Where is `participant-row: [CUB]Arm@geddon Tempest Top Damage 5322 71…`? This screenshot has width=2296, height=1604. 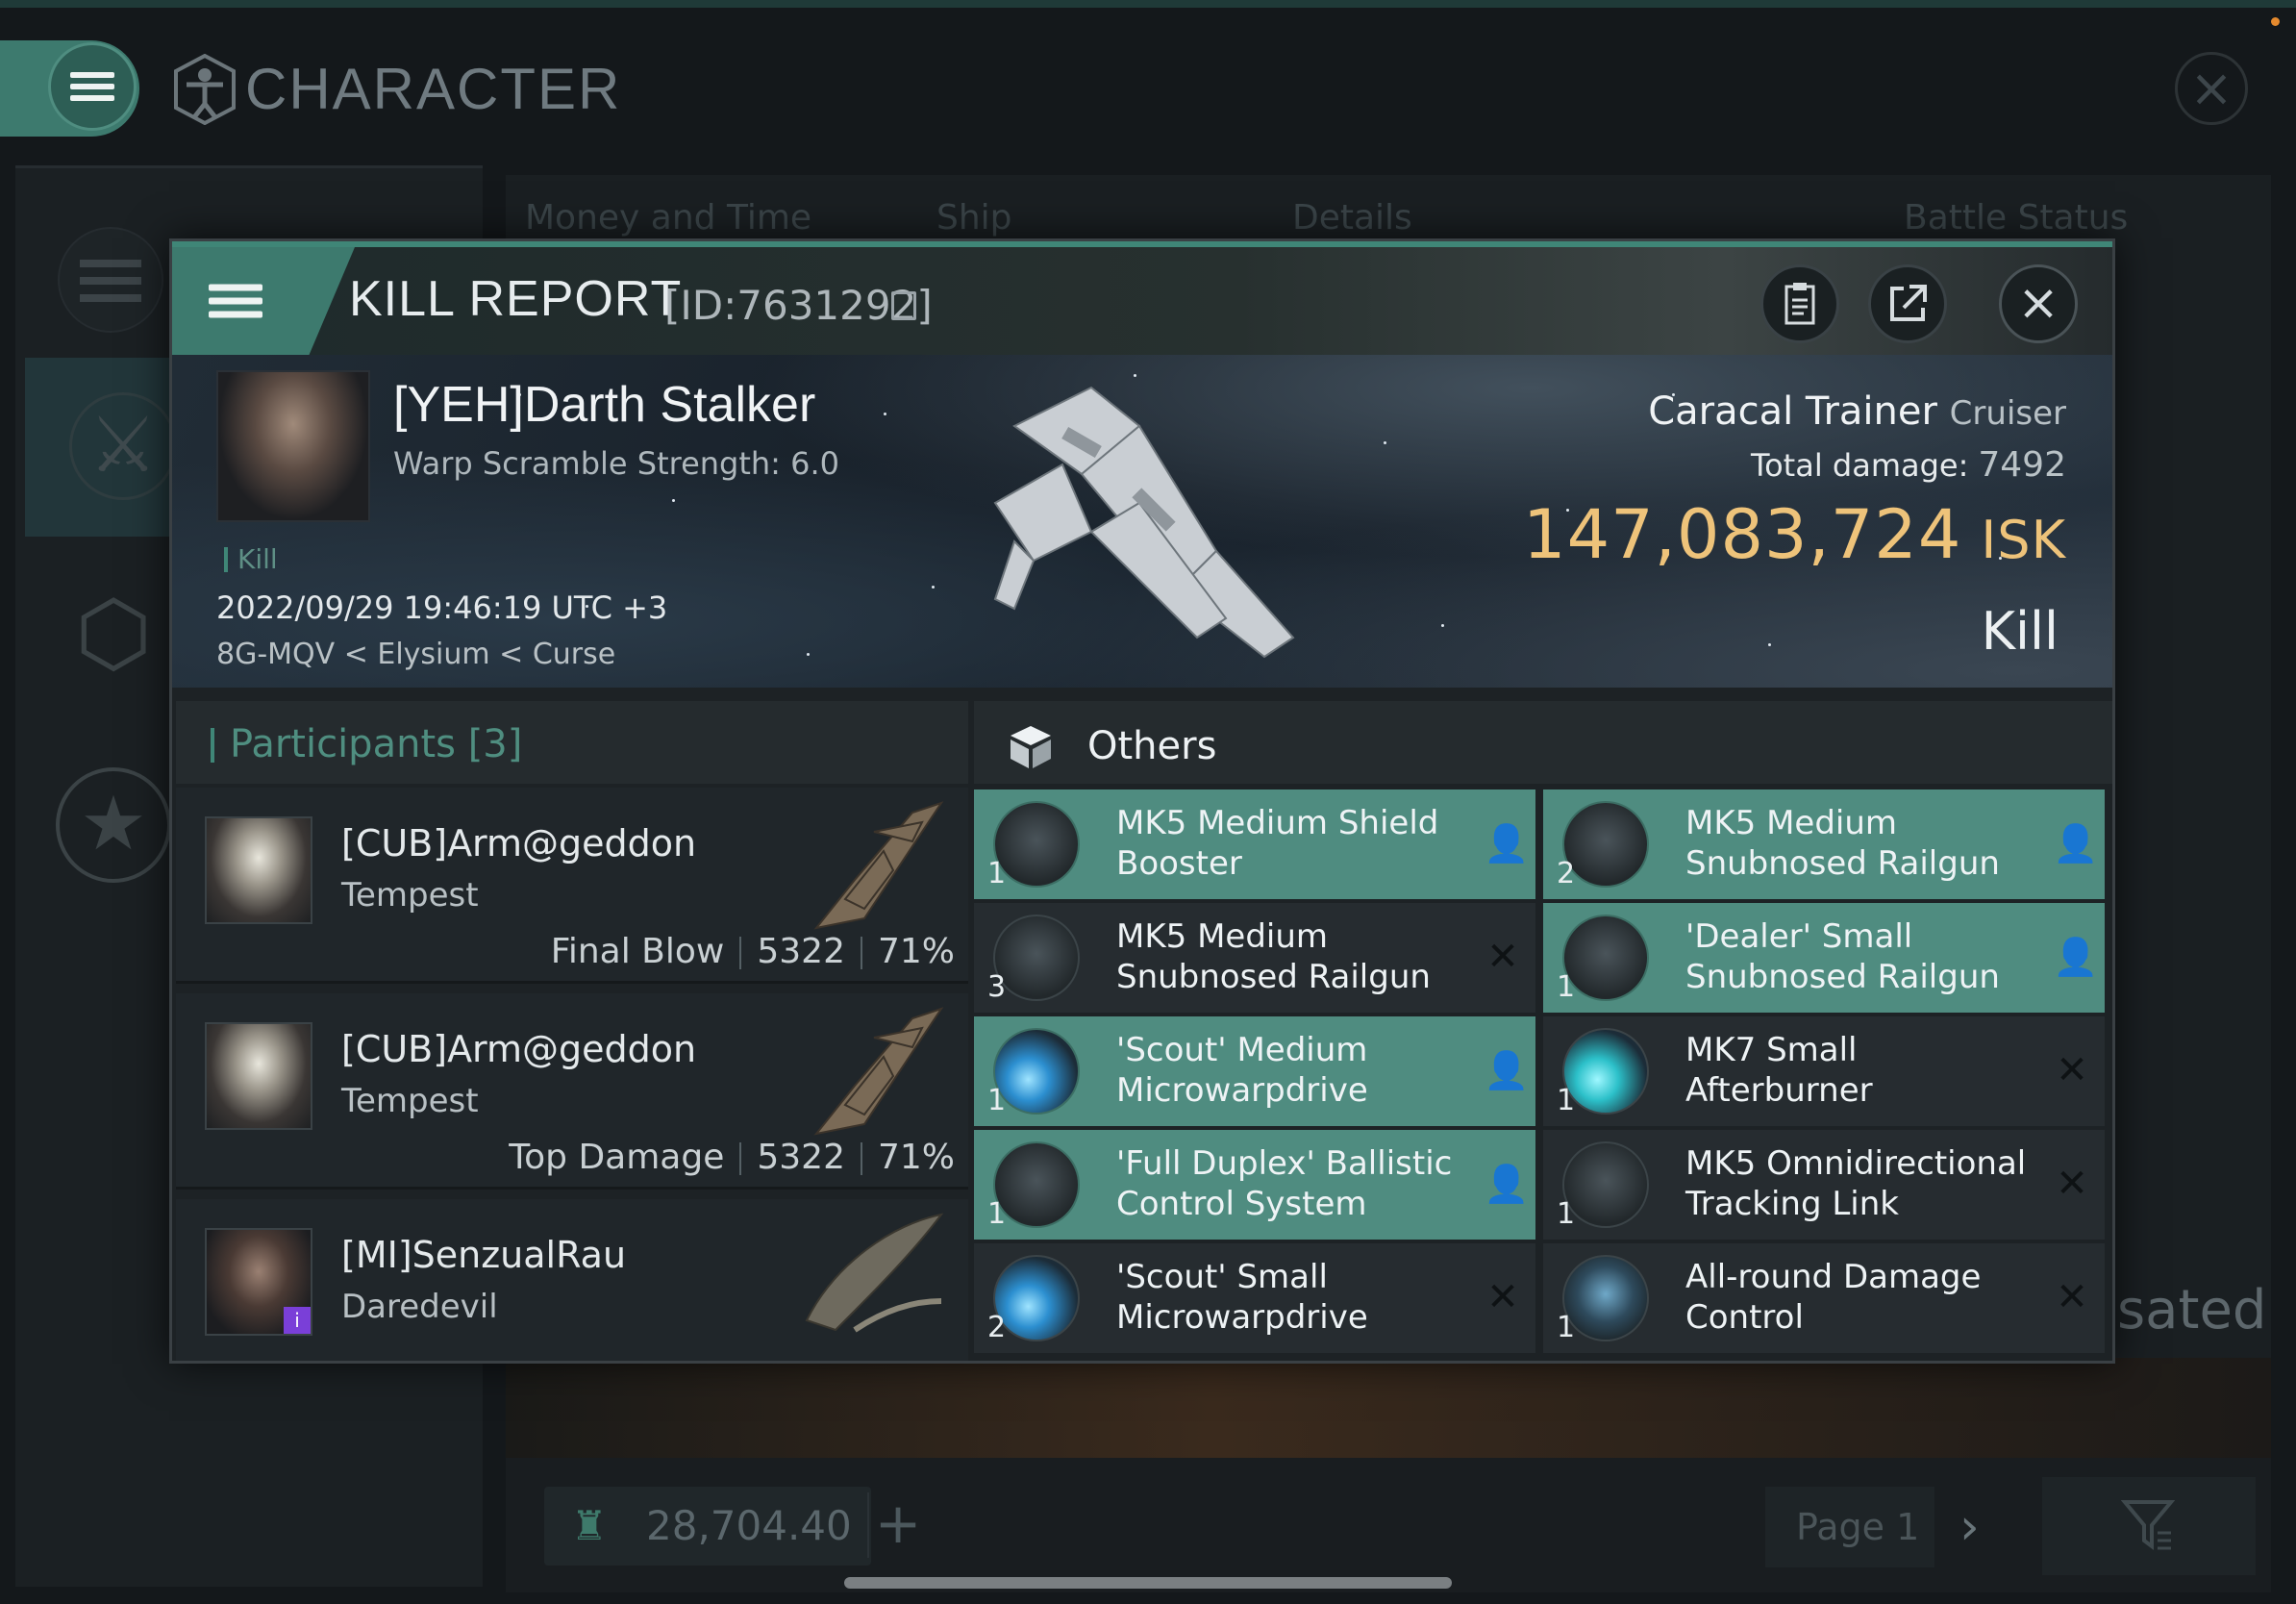
participant-row: [CUB]Arm@geddon Tempest Top Damage 5322 71… is located at coordinates (572, 1091).